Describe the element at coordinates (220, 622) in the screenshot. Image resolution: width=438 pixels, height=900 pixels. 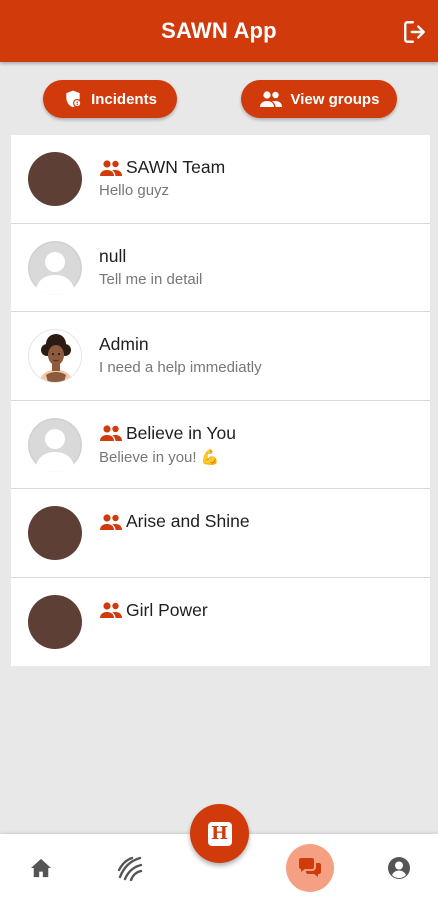
I see `chat-list-item: Girl Power` at that location.